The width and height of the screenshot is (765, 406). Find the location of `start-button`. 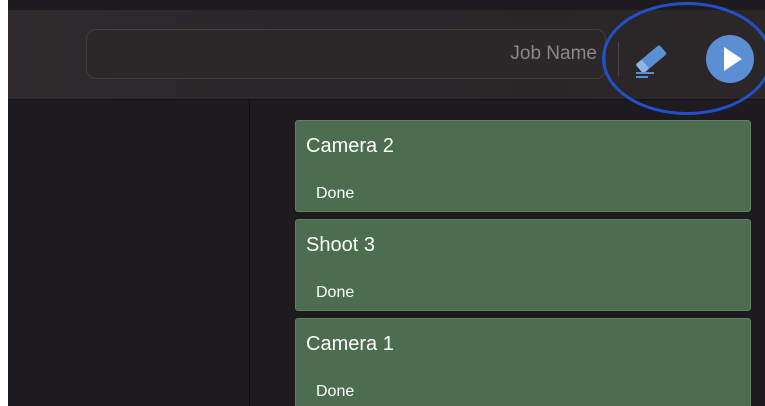

start-button is located at coordinates (730, 59).